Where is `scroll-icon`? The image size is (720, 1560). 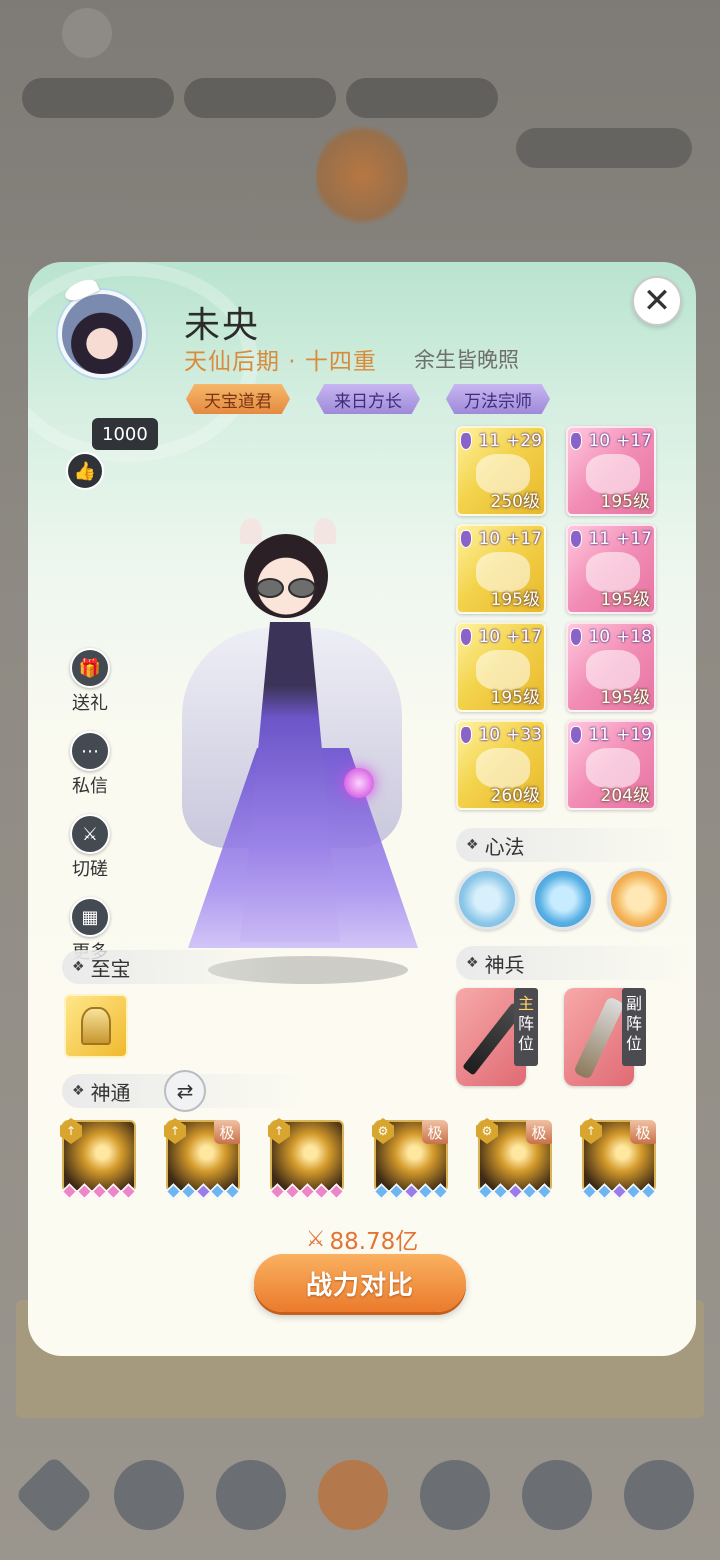
scroll-icon is located at coordinates (599, 1038).